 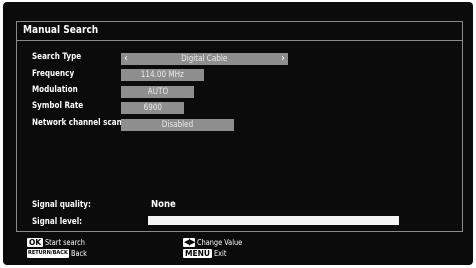 I want to click on network-channel-scan-value: Disabled, so click(x=177, y=125).